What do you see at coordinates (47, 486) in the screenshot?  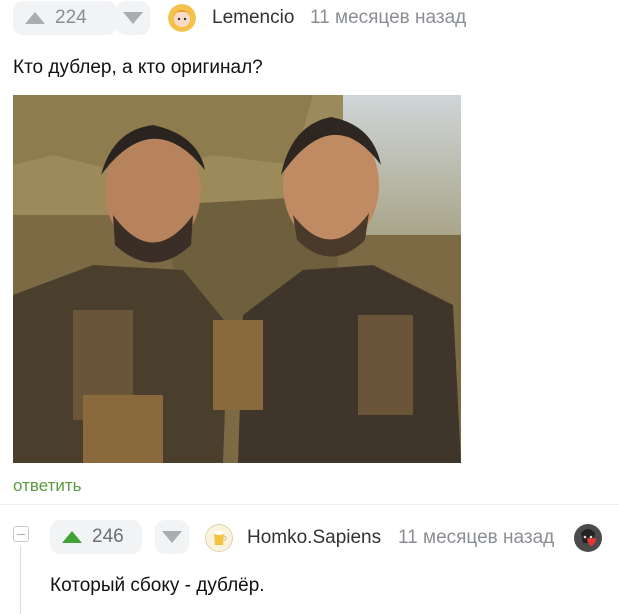 I see `reply-link: ответить` at bounding box center [47, 486].